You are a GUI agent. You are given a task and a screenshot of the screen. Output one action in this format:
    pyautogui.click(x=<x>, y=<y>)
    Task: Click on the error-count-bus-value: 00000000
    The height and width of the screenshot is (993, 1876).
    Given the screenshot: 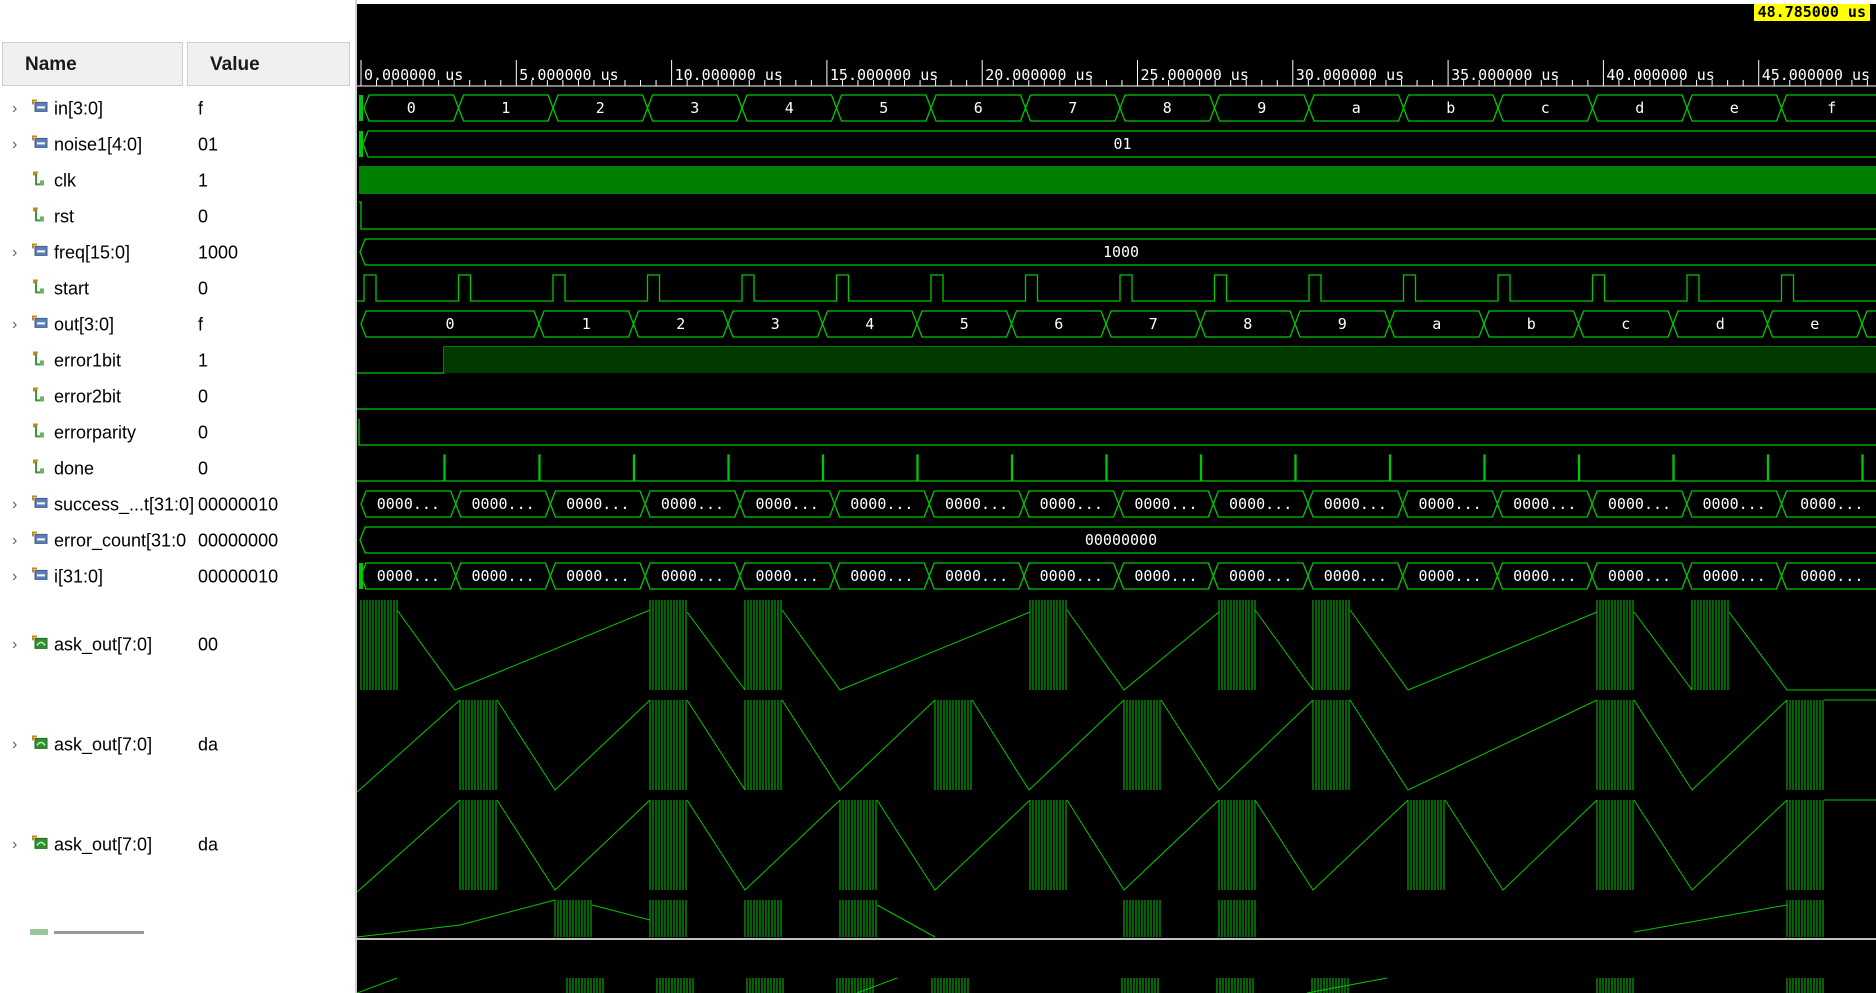 What is the action you would take?
    pyautogui.click(x=1121, y=540)
    